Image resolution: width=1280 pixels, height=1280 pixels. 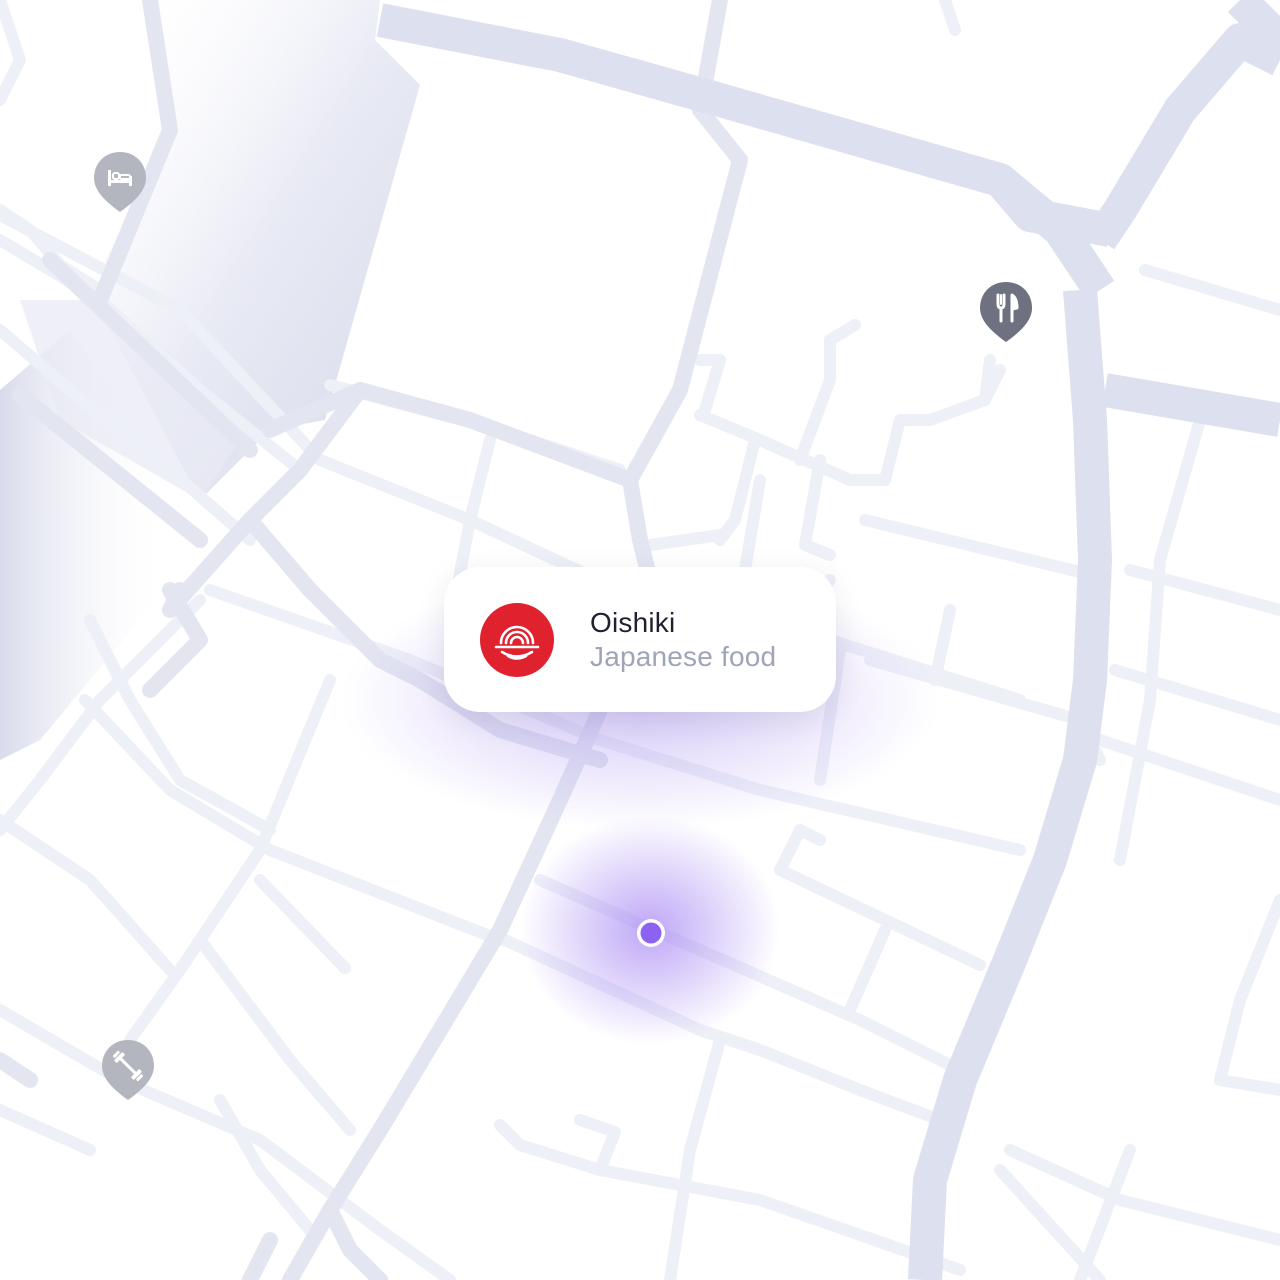 What do you see at coordinates (633, 622) in the screenshot?
I see `place-name: Oishiki` at bounding box center [633, 622].